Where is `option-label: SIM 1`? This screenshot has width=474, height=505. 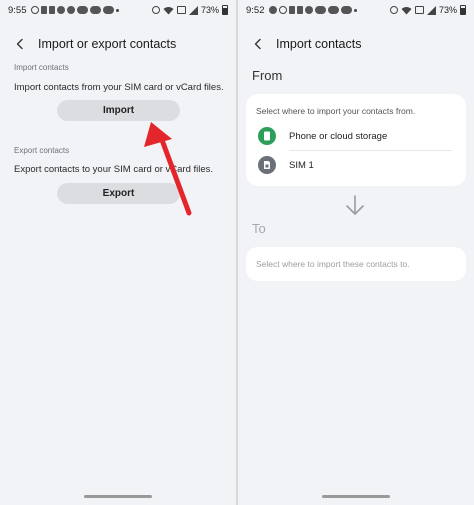
option-label: SIM 1 is located at coordinates (301, 165).